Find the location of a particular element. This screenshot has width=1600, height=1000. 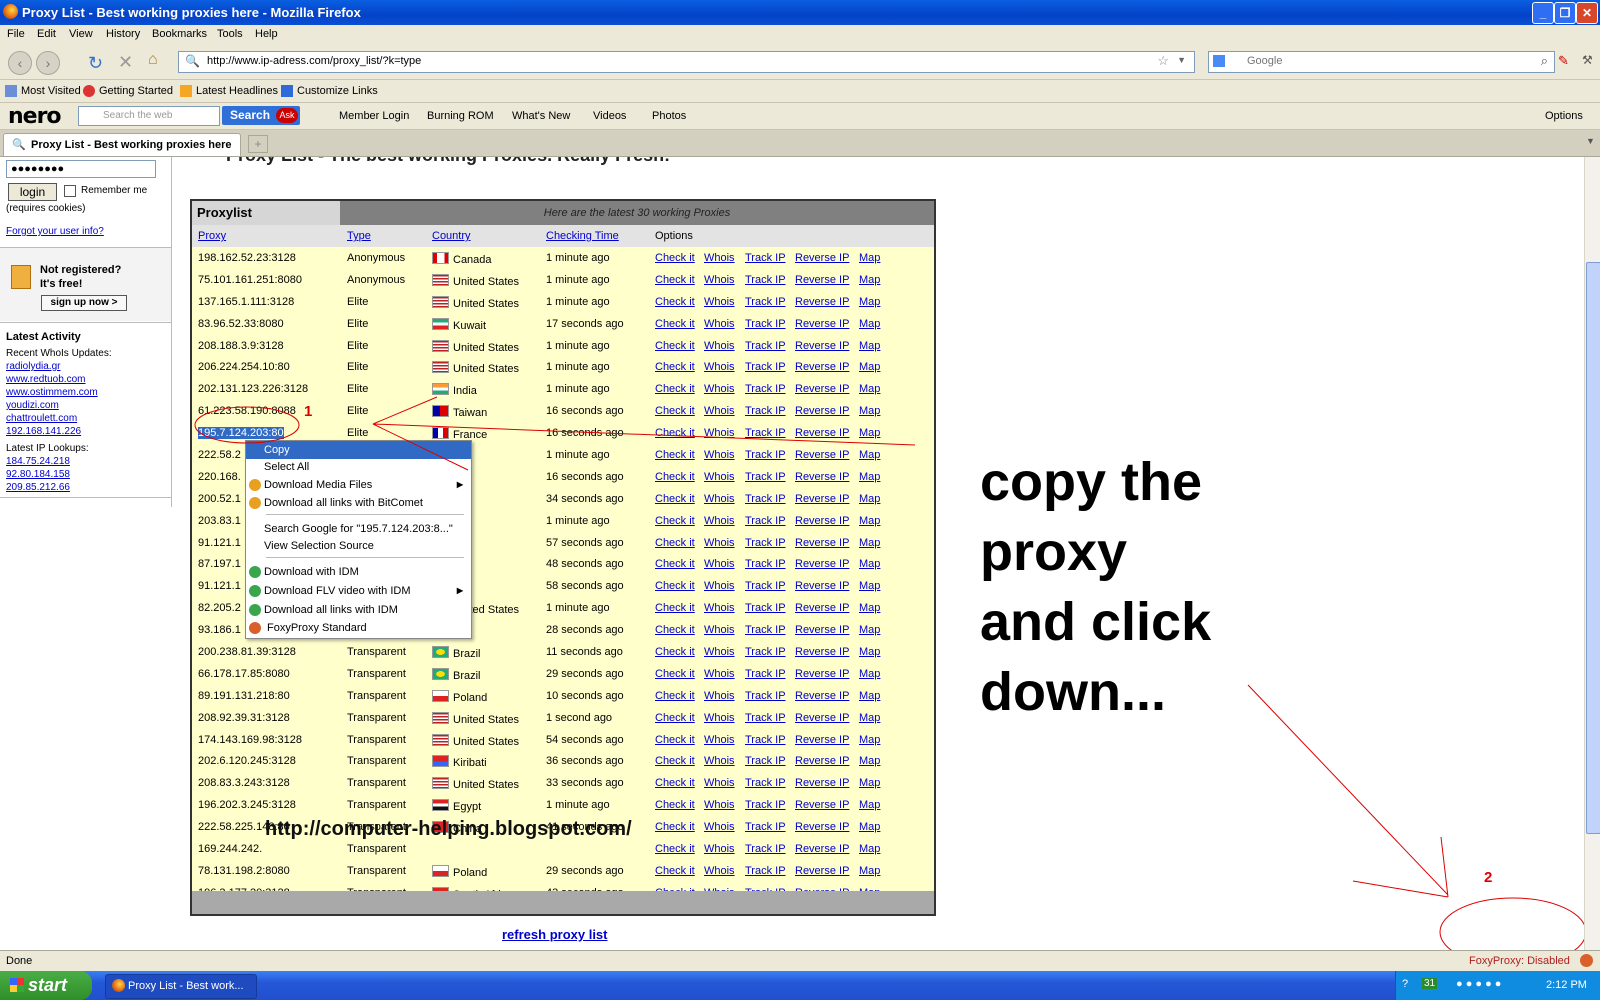

url-bar: 🔍 ☆ ▼ is located at coordinates (686, 62).